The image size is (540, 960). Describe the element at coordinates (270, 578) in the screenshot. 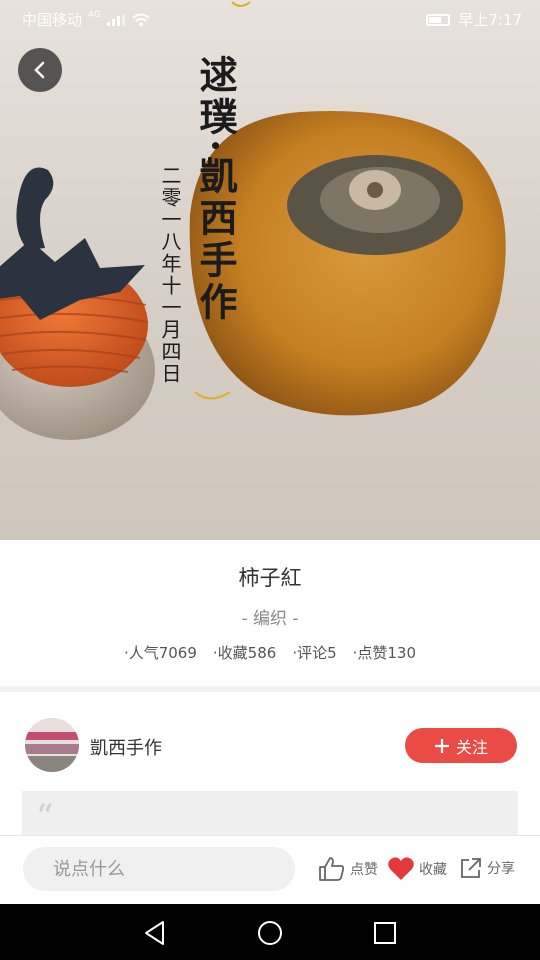

I see `work-title: 柿子紅` at that location.